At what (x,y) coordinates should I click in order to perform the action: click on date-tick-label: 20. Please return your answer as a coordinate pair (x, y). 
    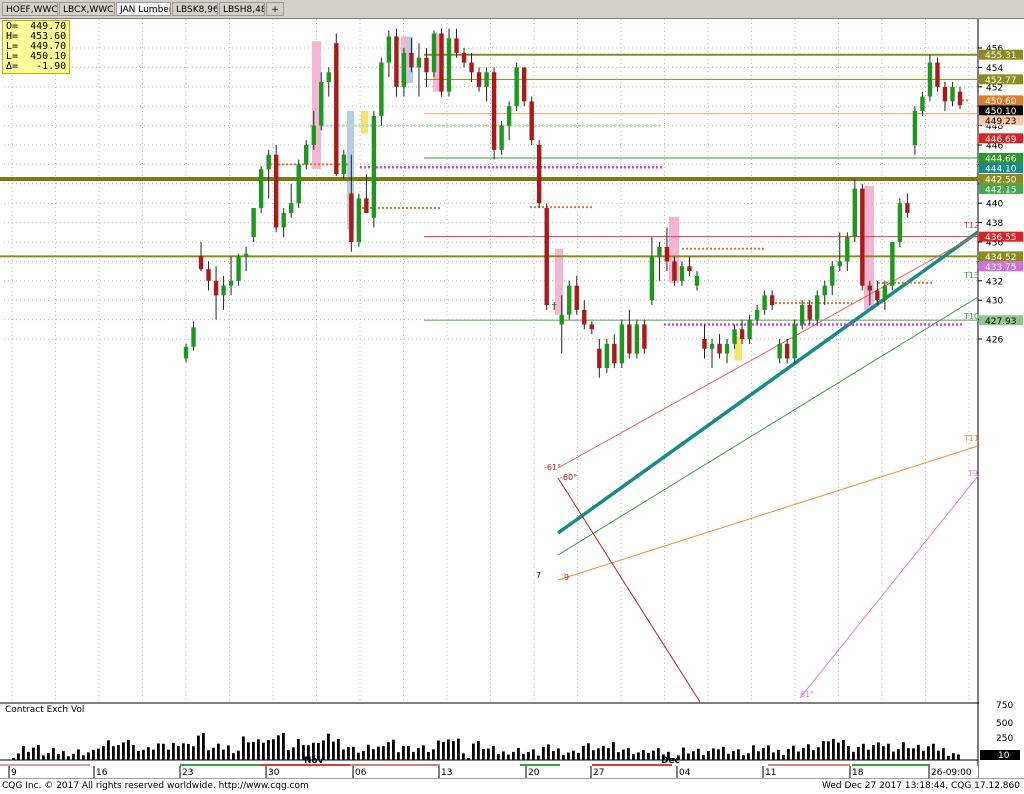
    Looking at the image, I should click on (534, 773).